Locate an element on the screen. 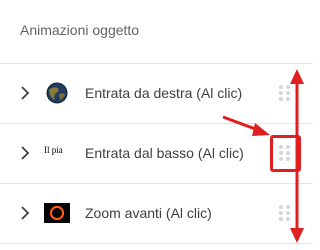  annotation-highlight-box is located at coordinates (285, 153).